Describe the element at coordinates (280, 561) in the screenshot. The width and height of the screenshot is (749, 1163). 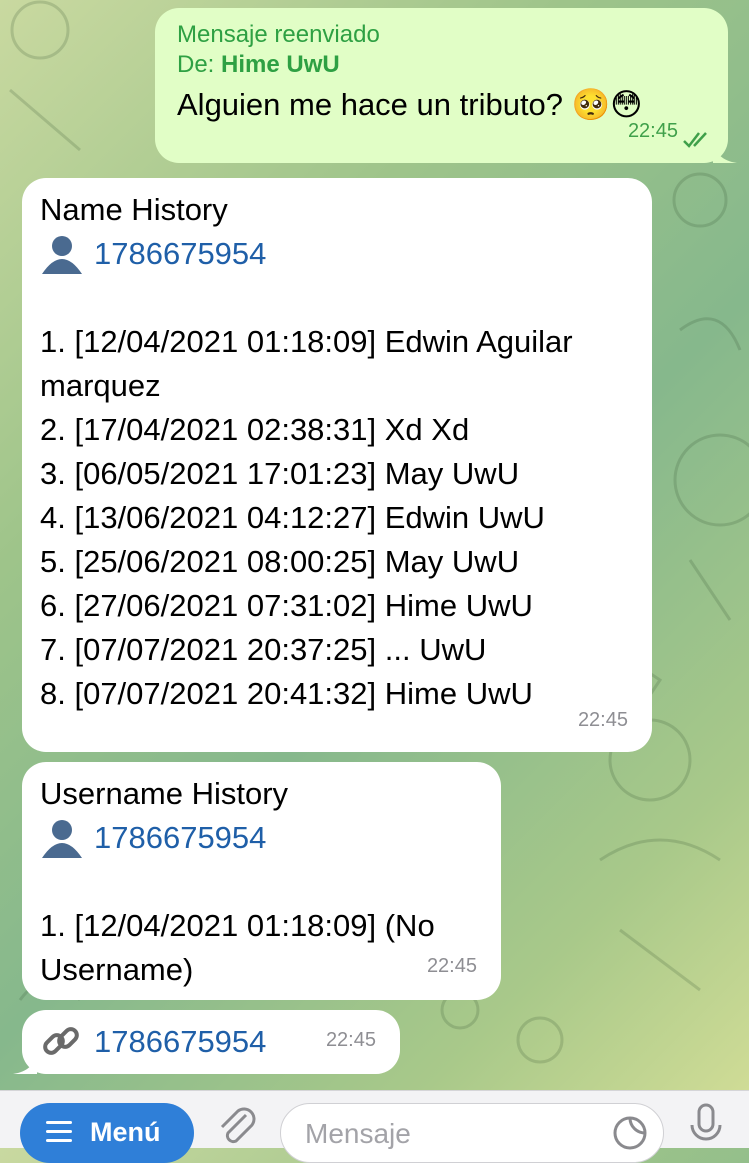
I see `name-history-line: 5. [25/06/2021 08:00:25] May UwU` at that location.